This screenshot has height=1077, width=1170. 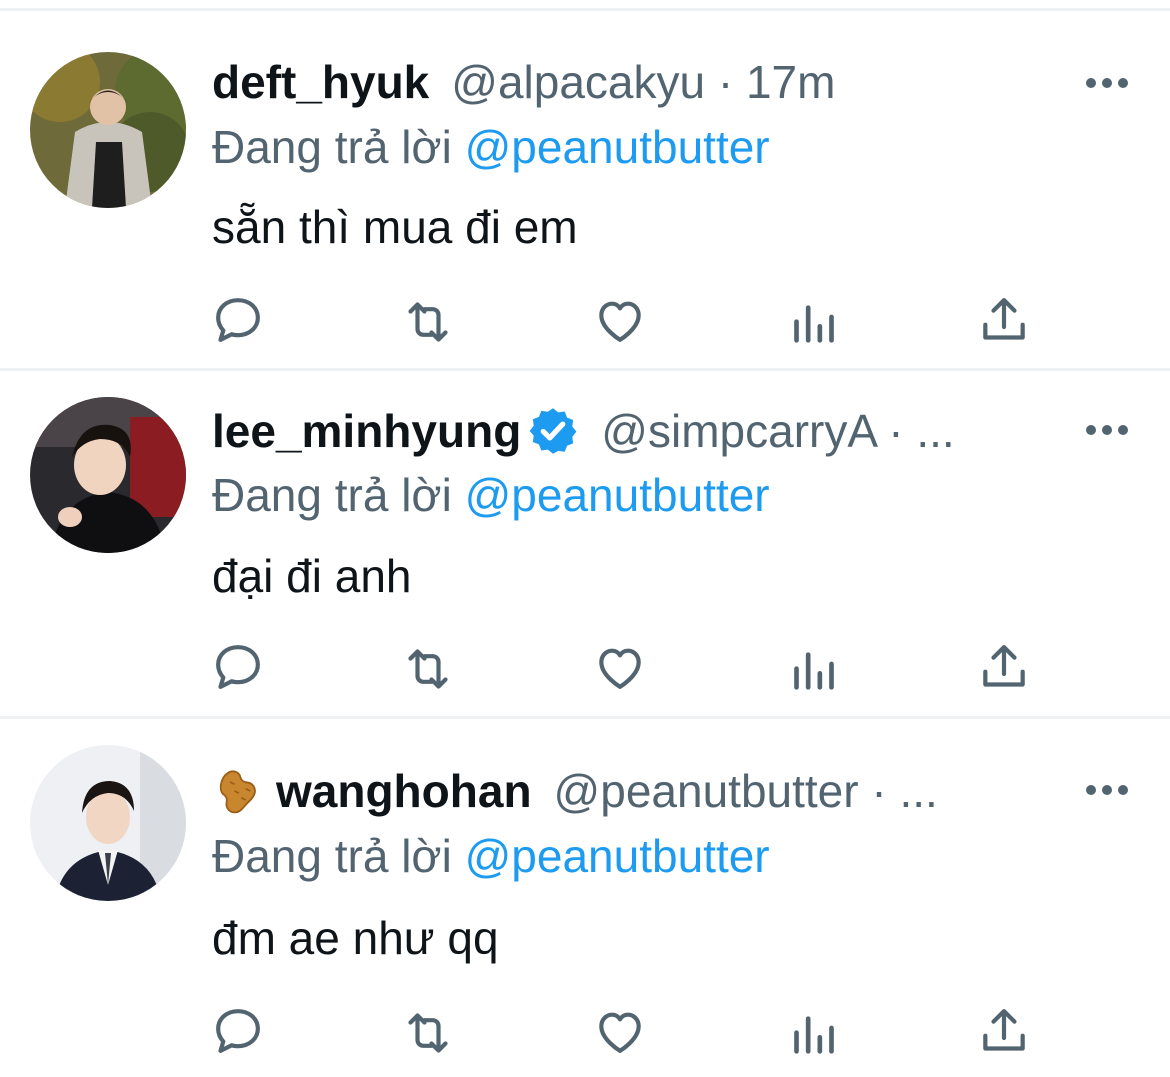 What do you see at coordinates (312, 576) in the screenshot?
I see `tweet-text: đại đi anh` at bounding box center [312, 576].